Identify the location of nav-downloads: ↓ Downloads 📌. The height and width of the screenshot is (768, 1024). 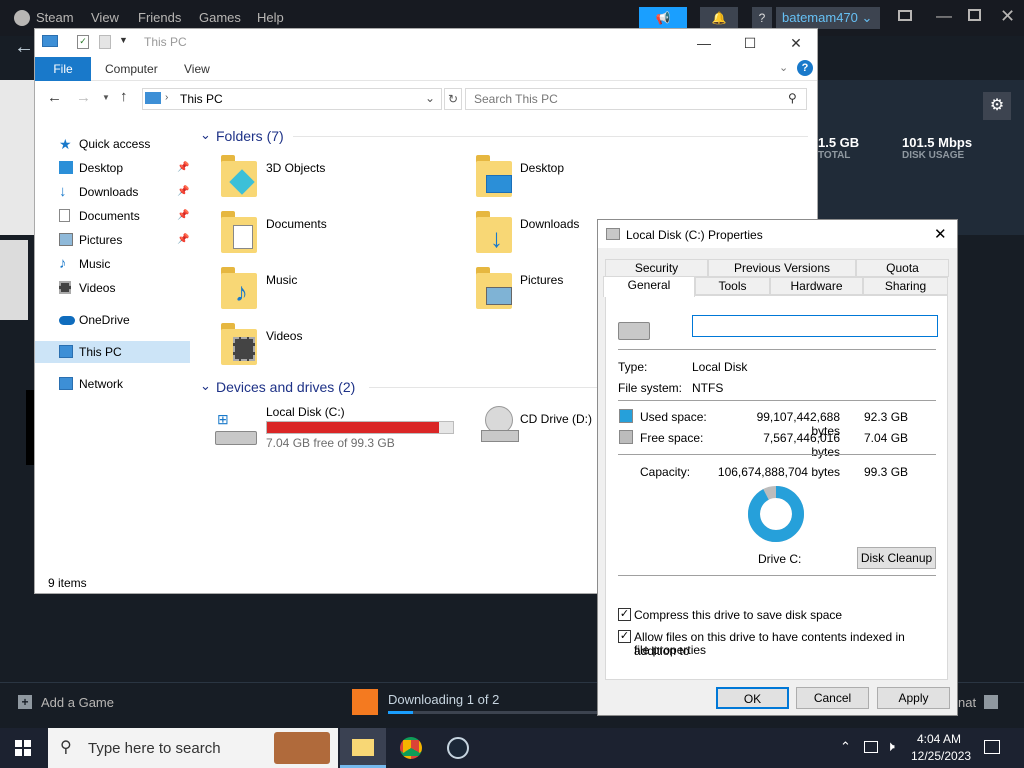
(112, 192).